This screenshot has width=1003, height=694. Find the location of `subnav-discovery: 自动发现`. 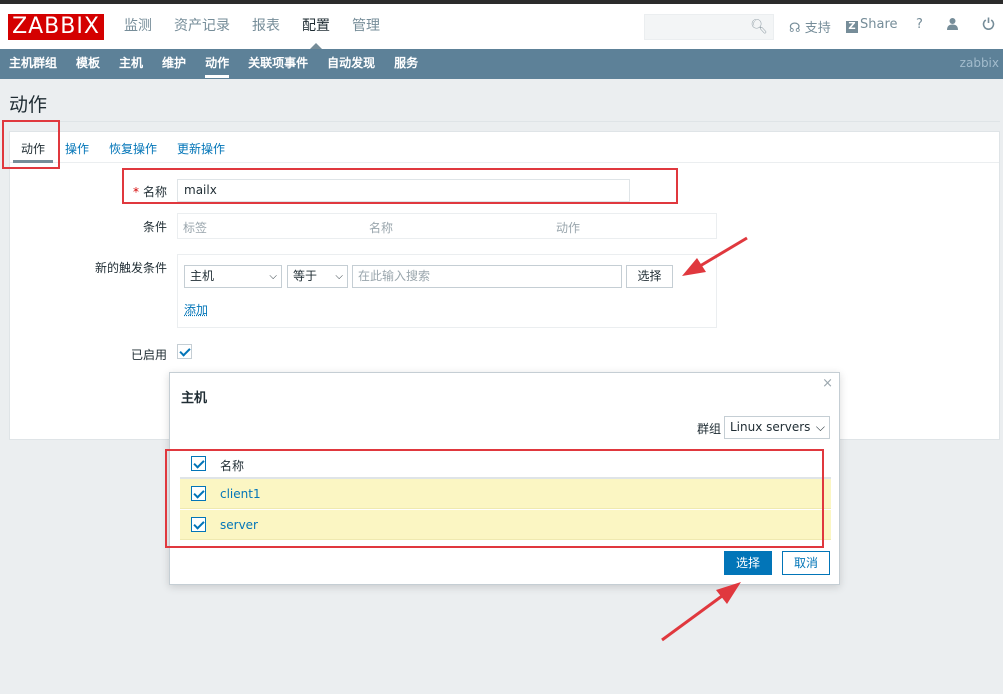

subnav-discovery: 自动发现 is located at coordinates (351, 63).